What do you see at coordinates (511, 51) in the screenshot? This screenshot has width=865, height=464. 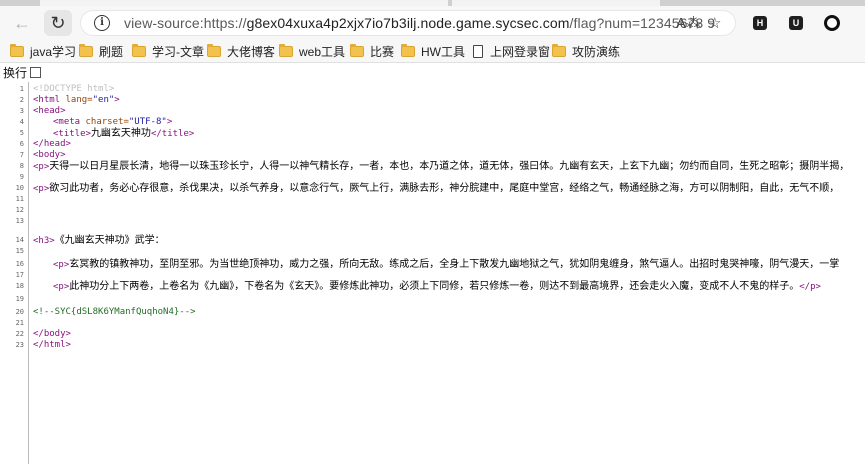 I see `bookmark-login-window: 上网登录窗` at bounding box center [511, 51].